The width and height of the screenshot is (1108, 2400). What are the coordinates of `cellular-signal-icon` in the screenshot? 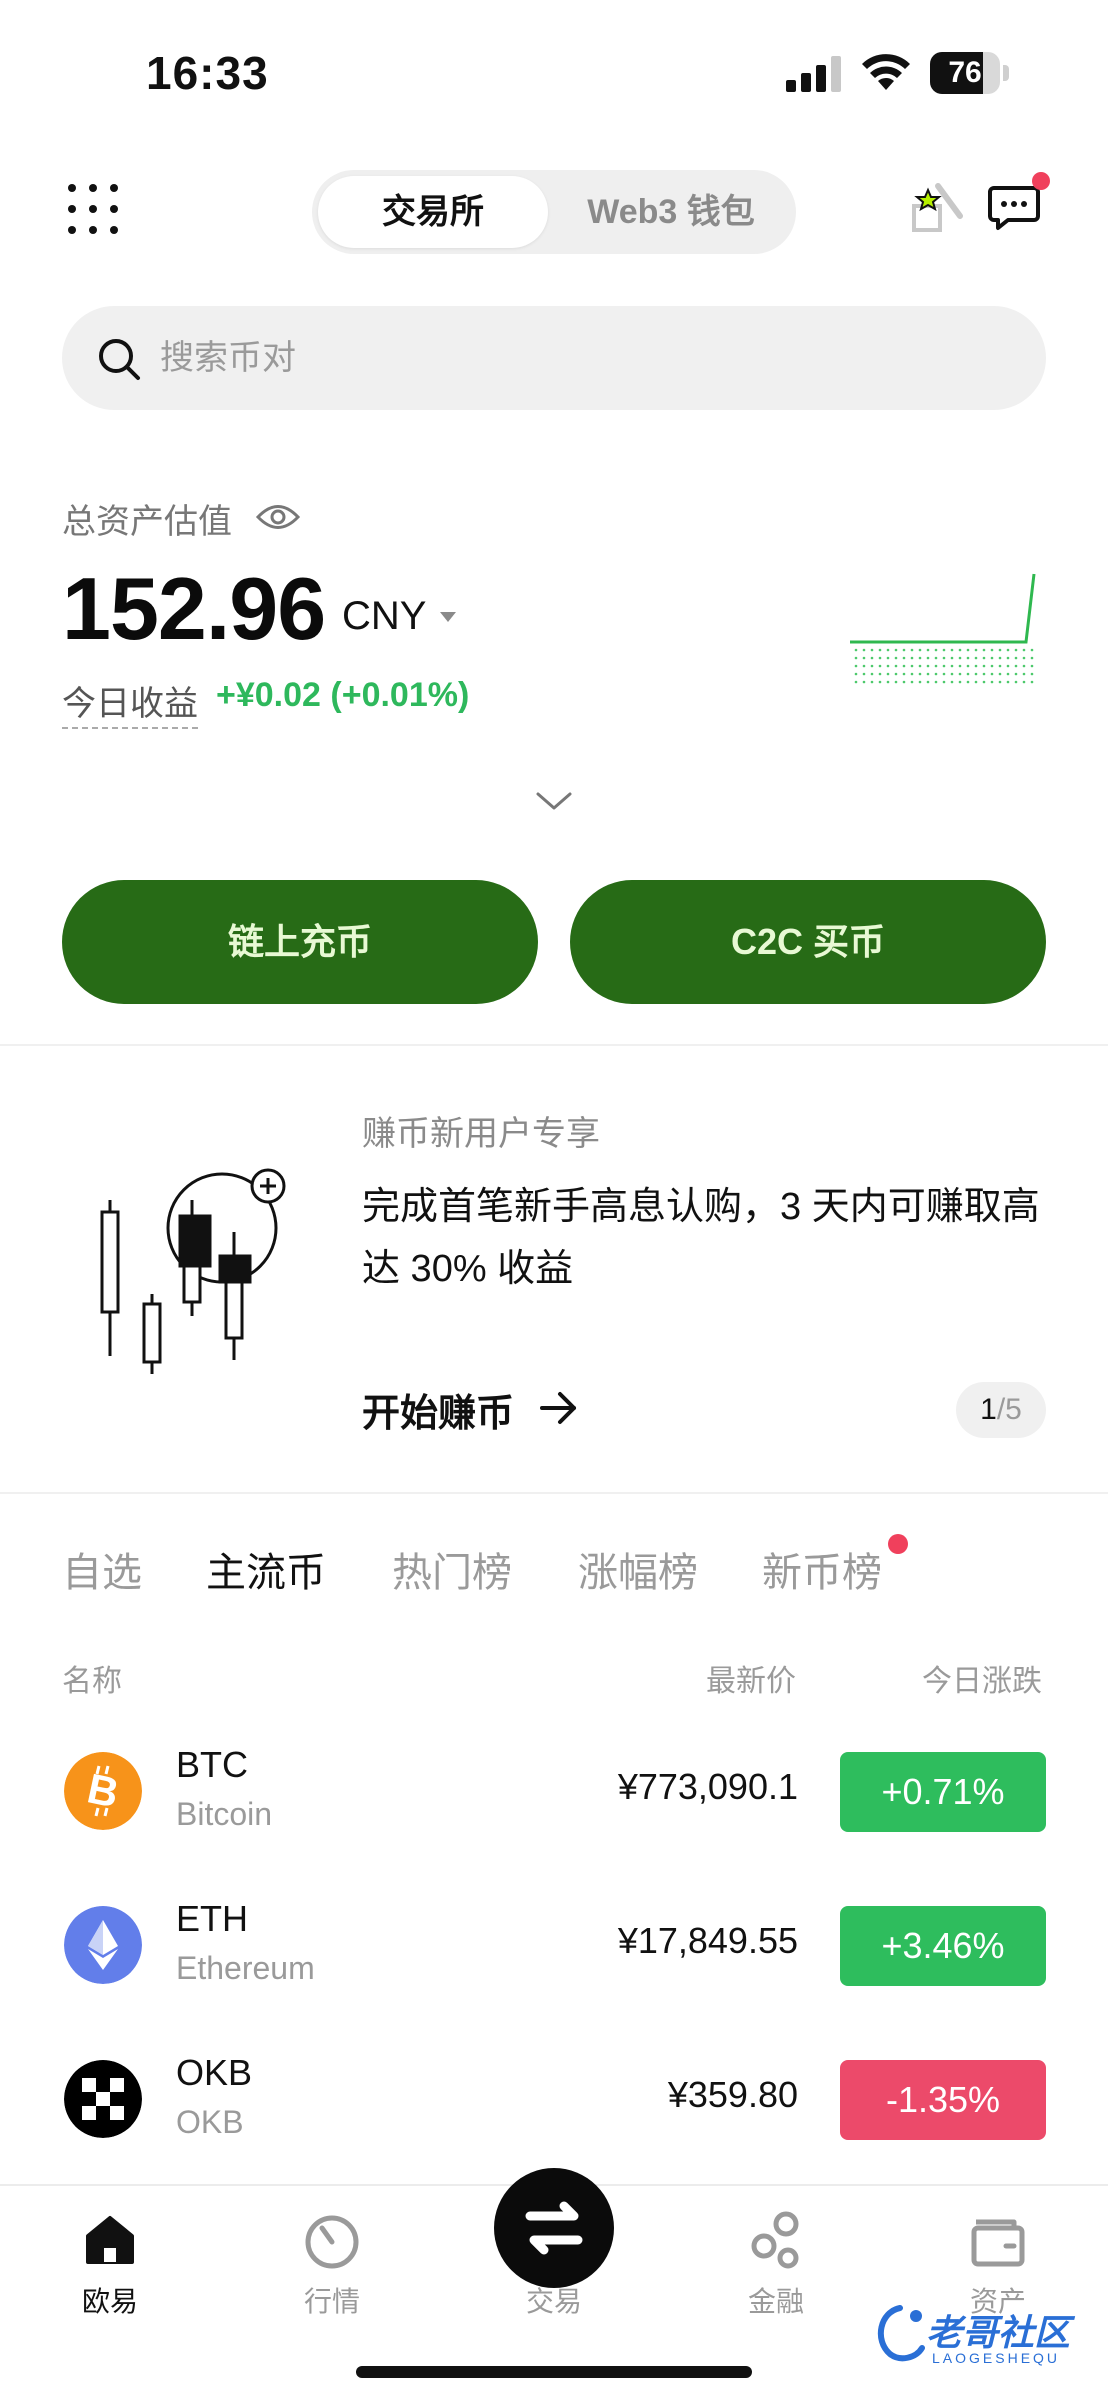 It's located at (813, 74).